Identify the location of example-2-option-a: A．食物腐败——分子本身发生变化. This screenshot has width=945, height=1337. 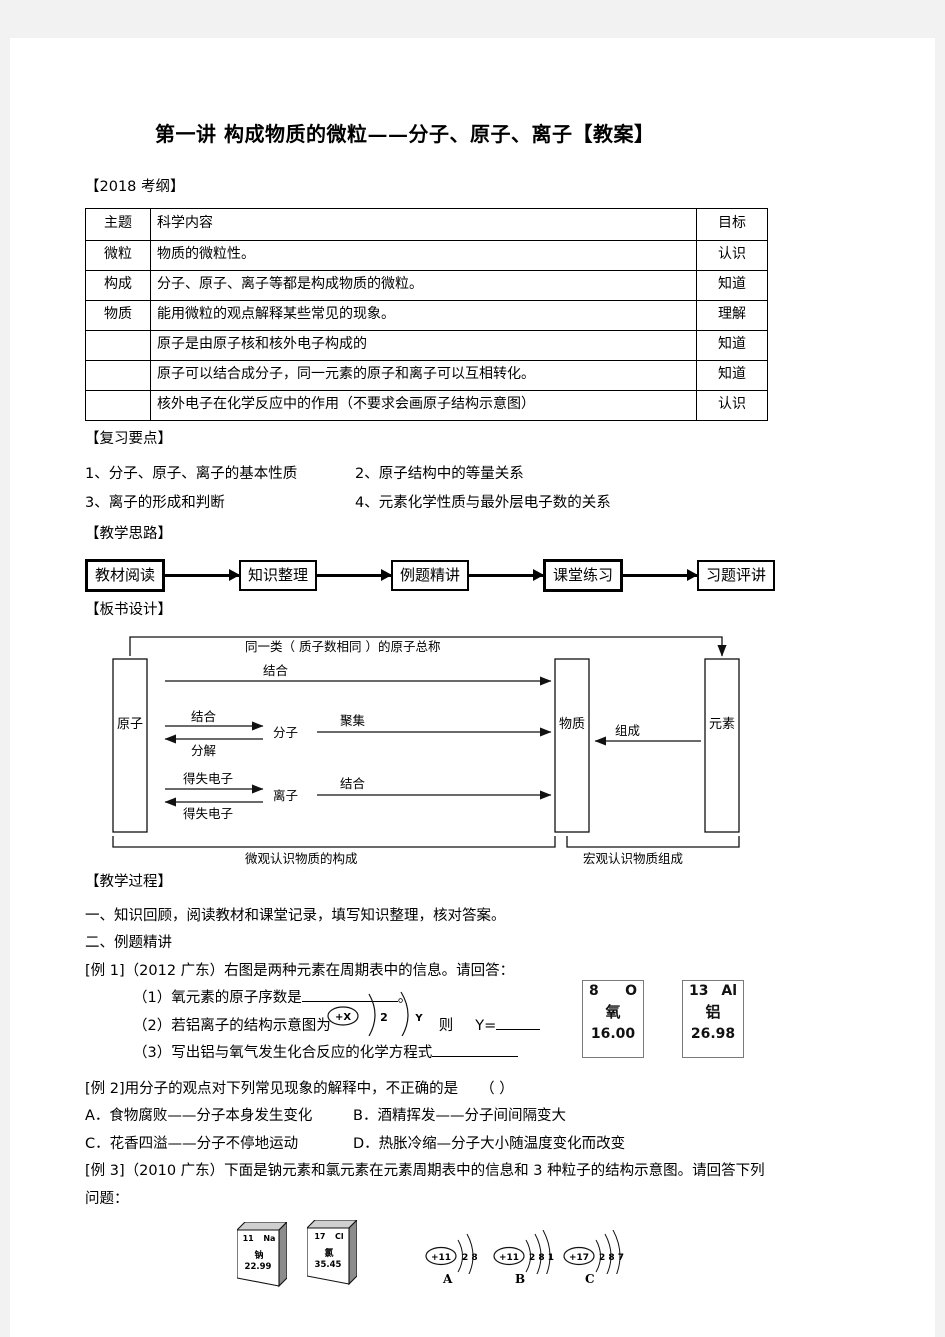
(219, 1117).